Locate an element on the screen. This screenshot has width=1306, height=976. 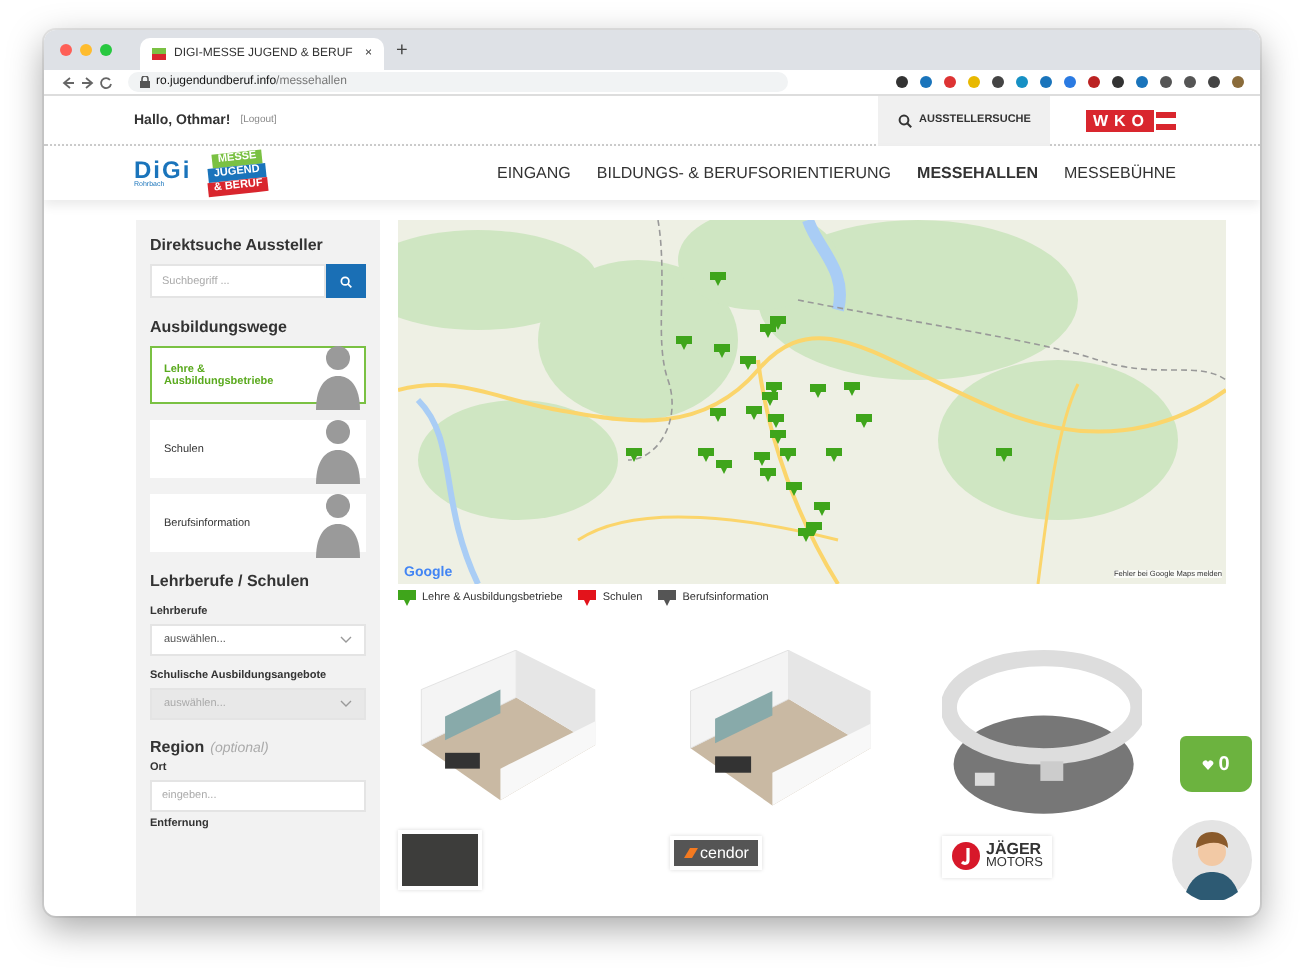
company-logo is located at coordinates (440, 860).